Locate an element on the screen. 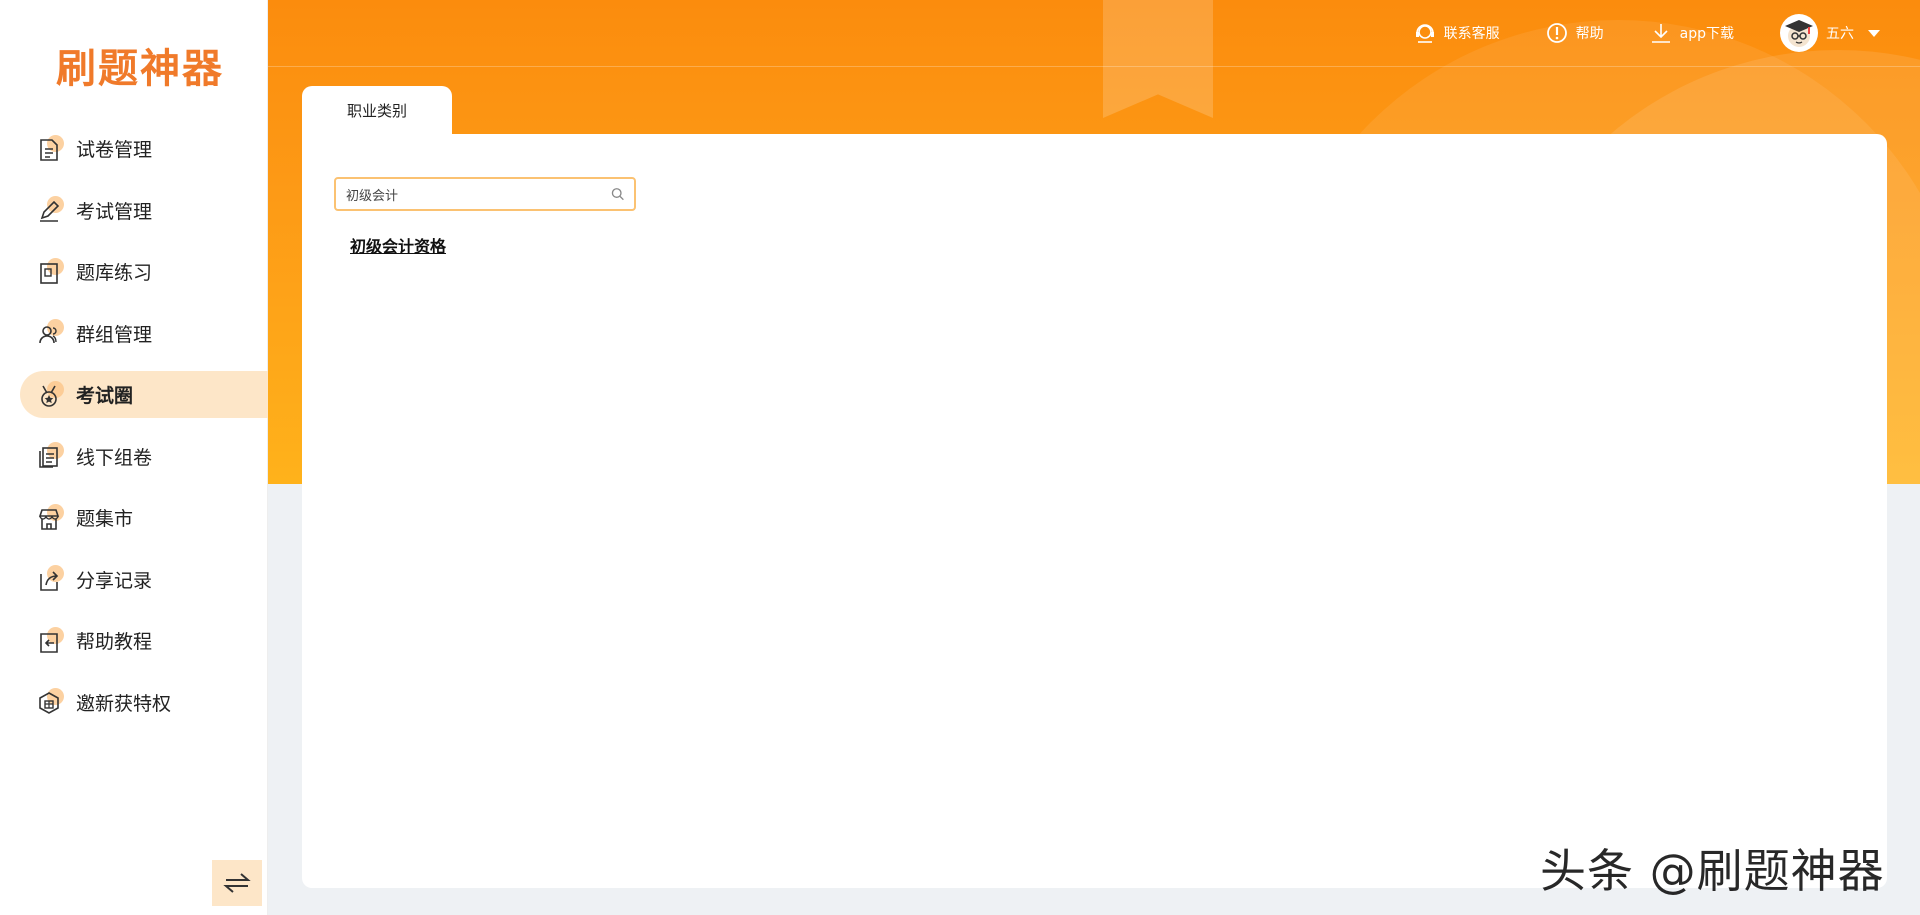 This screenshot has height=915, width=1920. sidebar-item-invite-privilege: 邀新获特权 is located at coordinates (134, 702).